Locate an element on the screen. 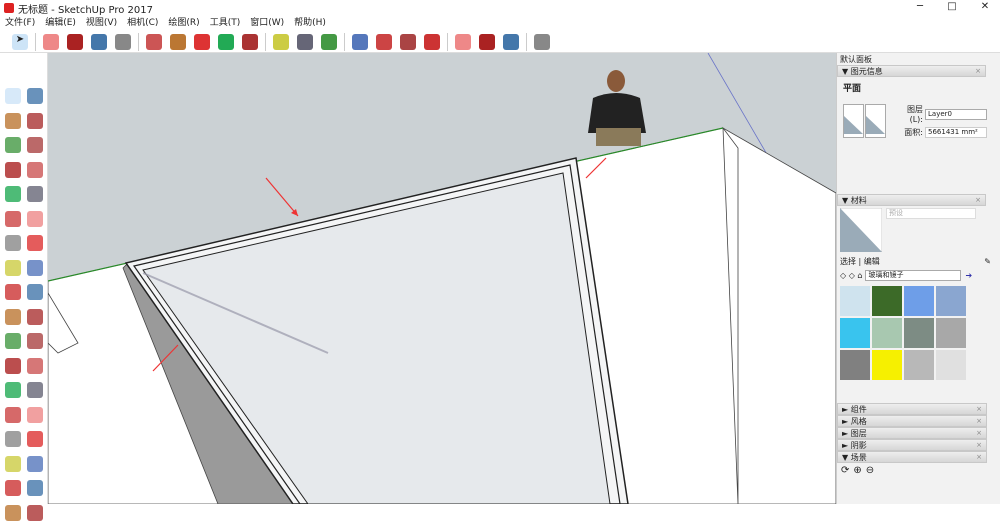 The height and width of the screenshot is (521, 1000). extension-manager-icon is located at coordinates (542, 41).